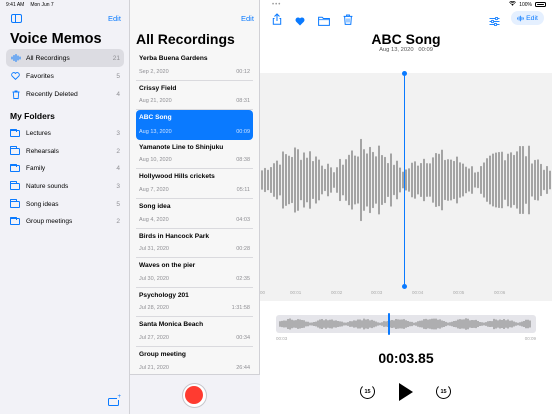 The height and width of the screenshot is (414, 552). Describe the element at coordinates (42, 4) in the screenshot. I see `status-date: Mon Jun 7` at that location.